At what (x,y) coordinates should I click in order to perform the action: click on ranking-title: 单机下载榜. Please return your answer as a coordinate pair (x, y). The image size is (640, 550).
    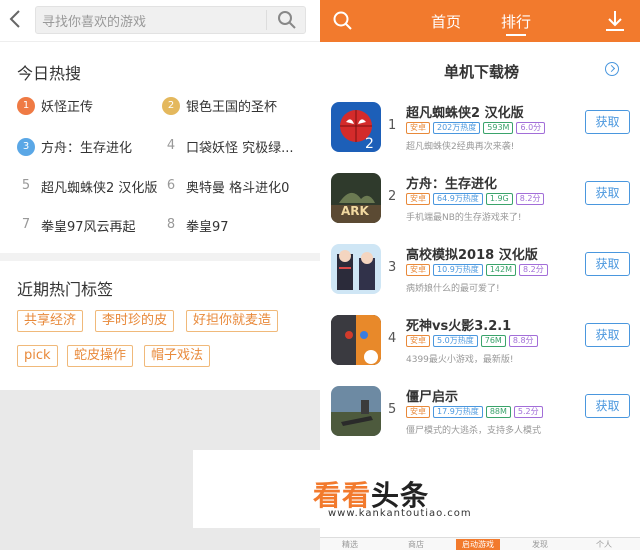
    Looking at the image, I should click on (482, 72).